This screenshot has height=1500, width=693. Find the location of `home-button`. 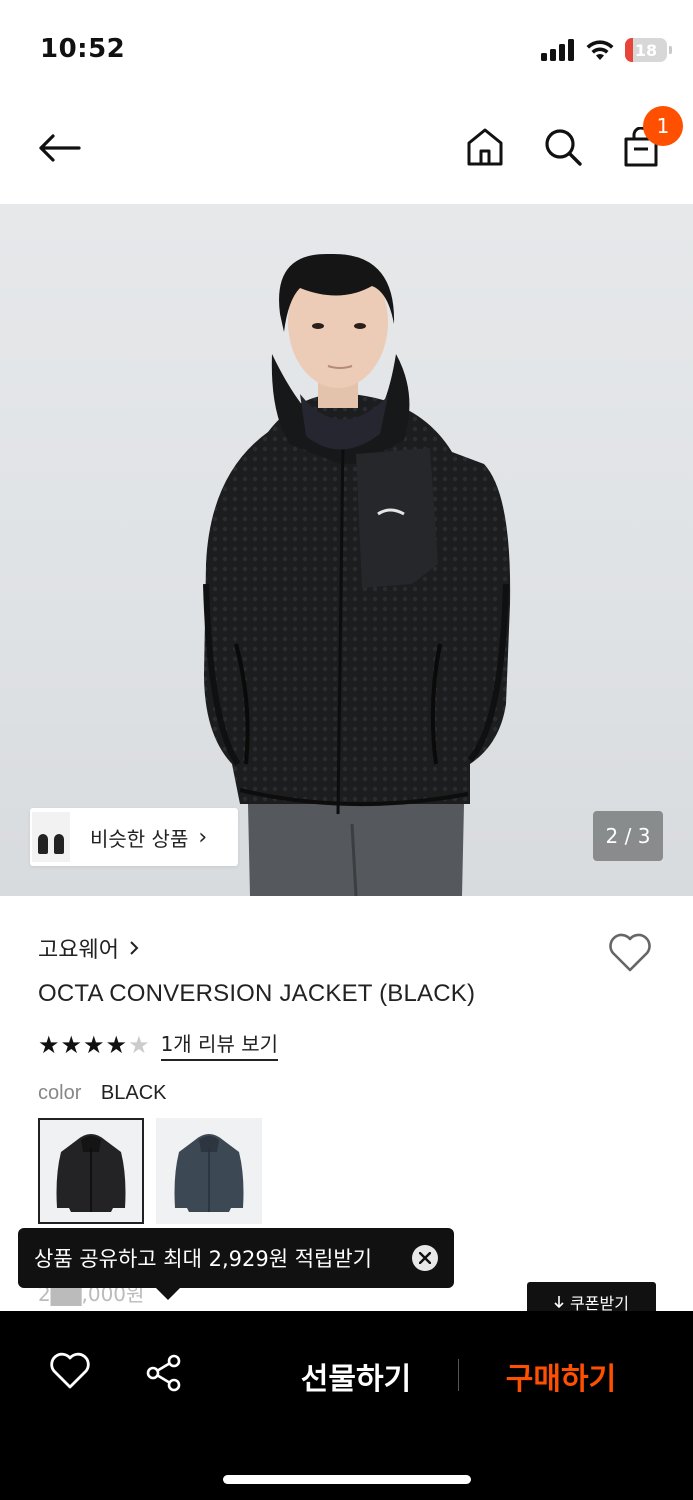

home-button is located at coordinates (485, 147).